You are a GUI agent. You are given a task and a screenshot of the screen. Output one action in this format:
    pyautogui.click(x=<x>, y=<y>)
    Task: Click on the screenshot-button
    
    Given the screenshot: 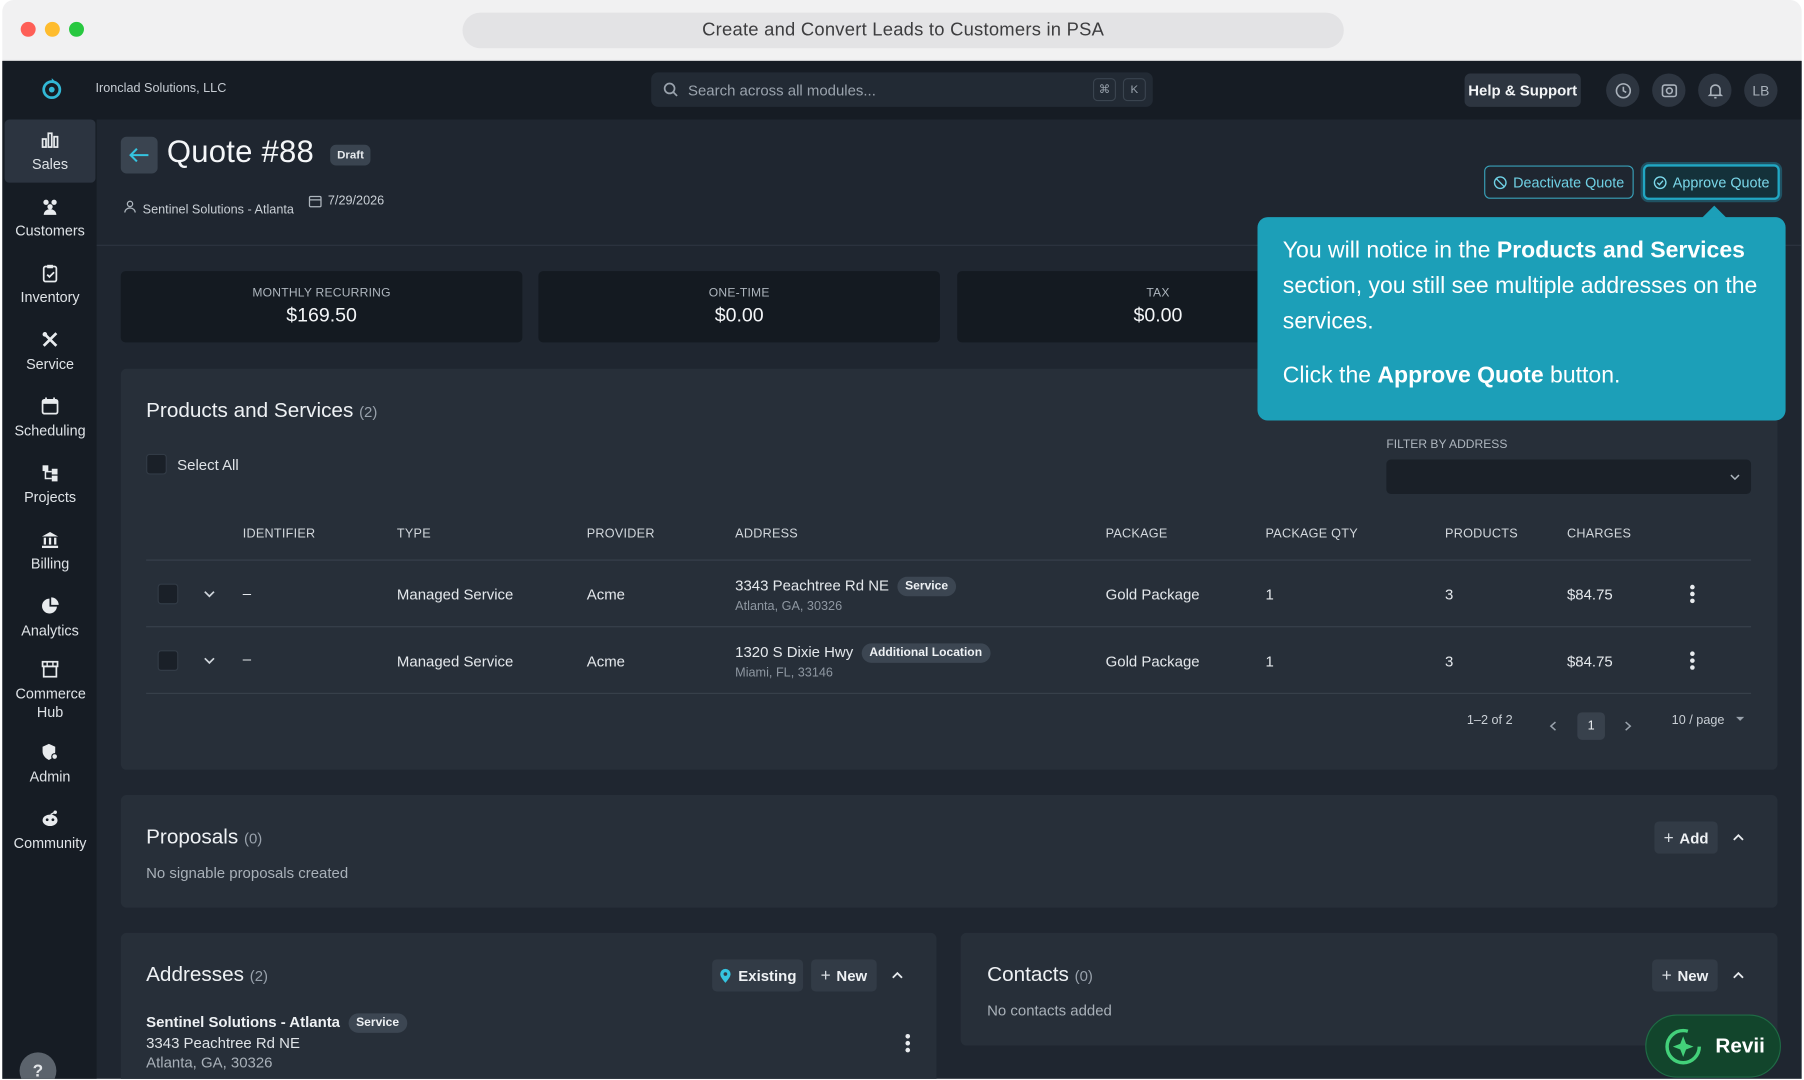 What is the action you would take?
    pyautogui.click(x=1669, y=90)
    